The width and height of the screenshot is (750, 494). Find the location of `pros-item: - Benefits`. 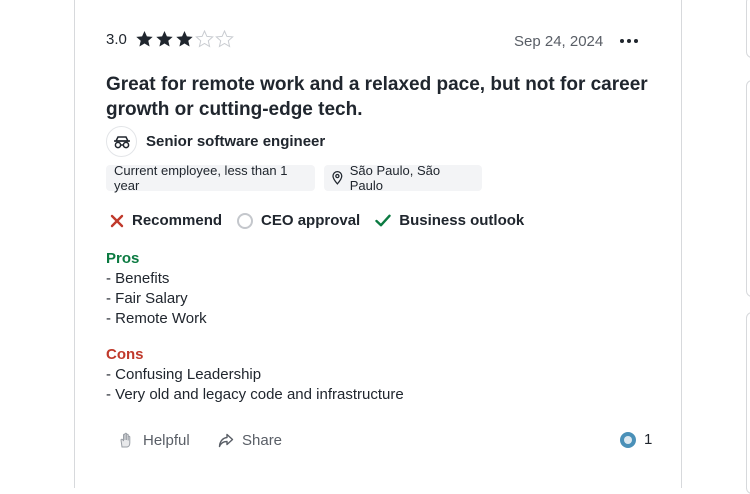

pros-item: - Benefits is located at coordinates (138, 278).